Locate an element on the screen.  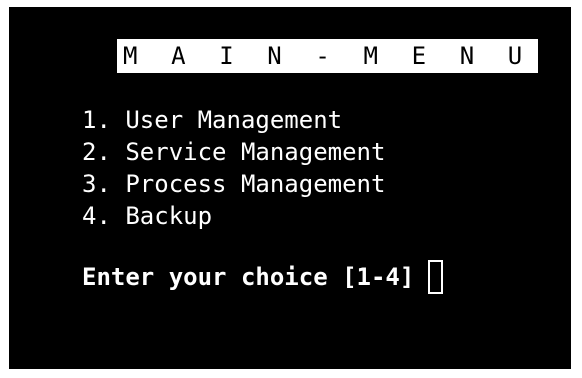
choice-prompt: Enter your choice [1-4] is located at coordinates (263, 277).